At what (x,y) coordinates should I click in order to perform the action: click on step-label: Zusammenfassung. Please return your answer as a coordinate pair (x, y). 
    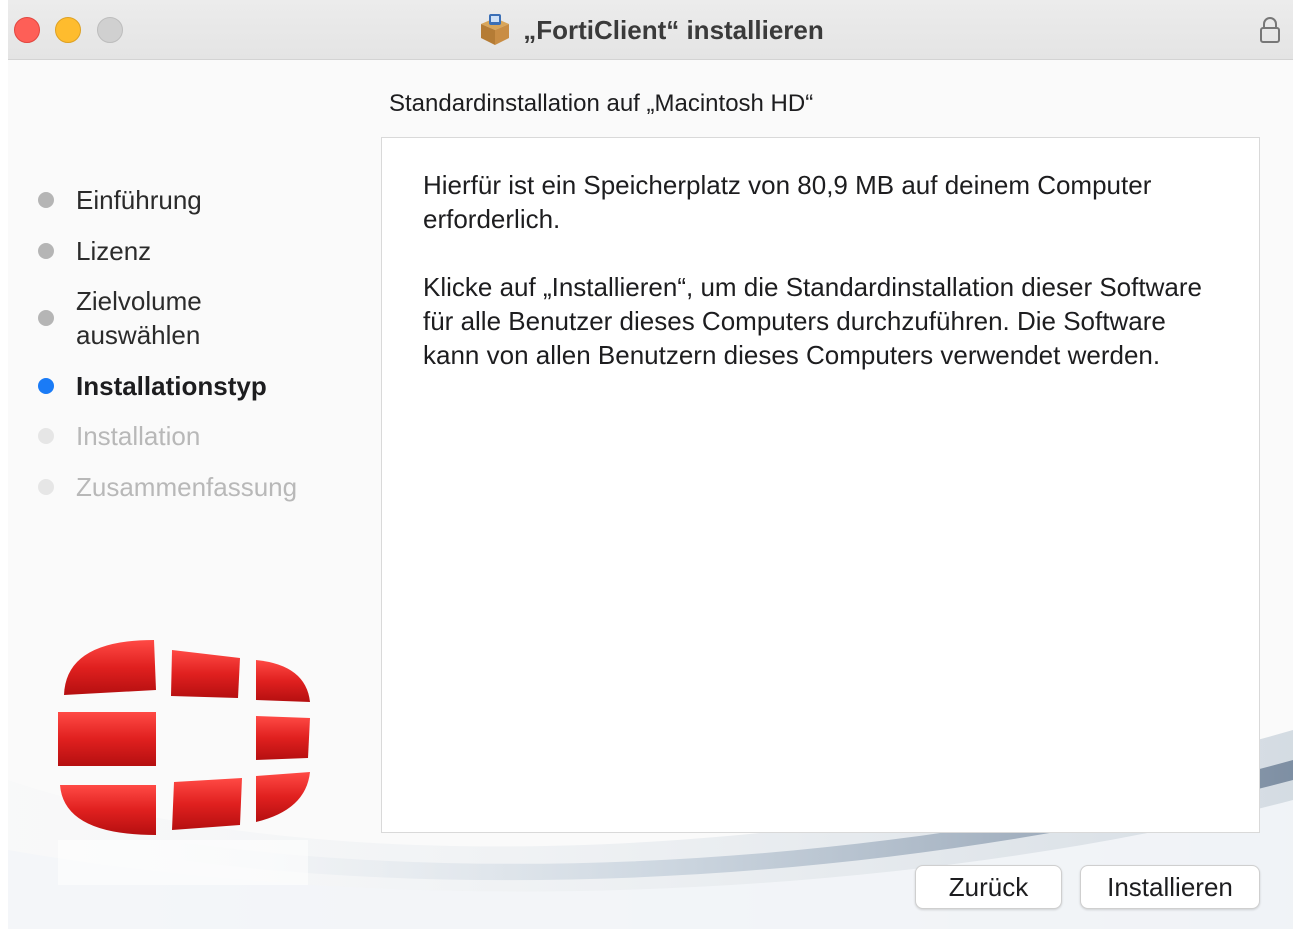
    Looking at the image, I should click on (187, 487).